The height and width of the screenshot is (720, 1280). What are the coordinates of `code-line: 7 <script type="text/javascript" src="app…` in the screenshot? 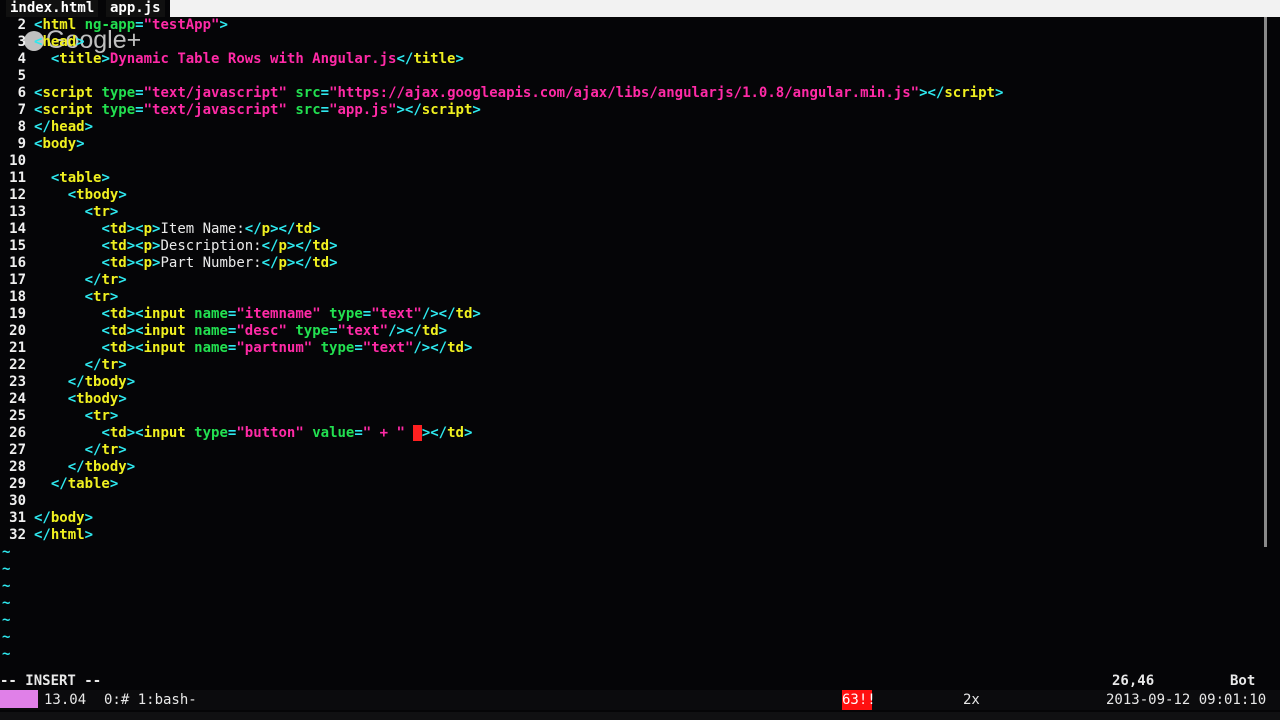 It's located at (240, 110).